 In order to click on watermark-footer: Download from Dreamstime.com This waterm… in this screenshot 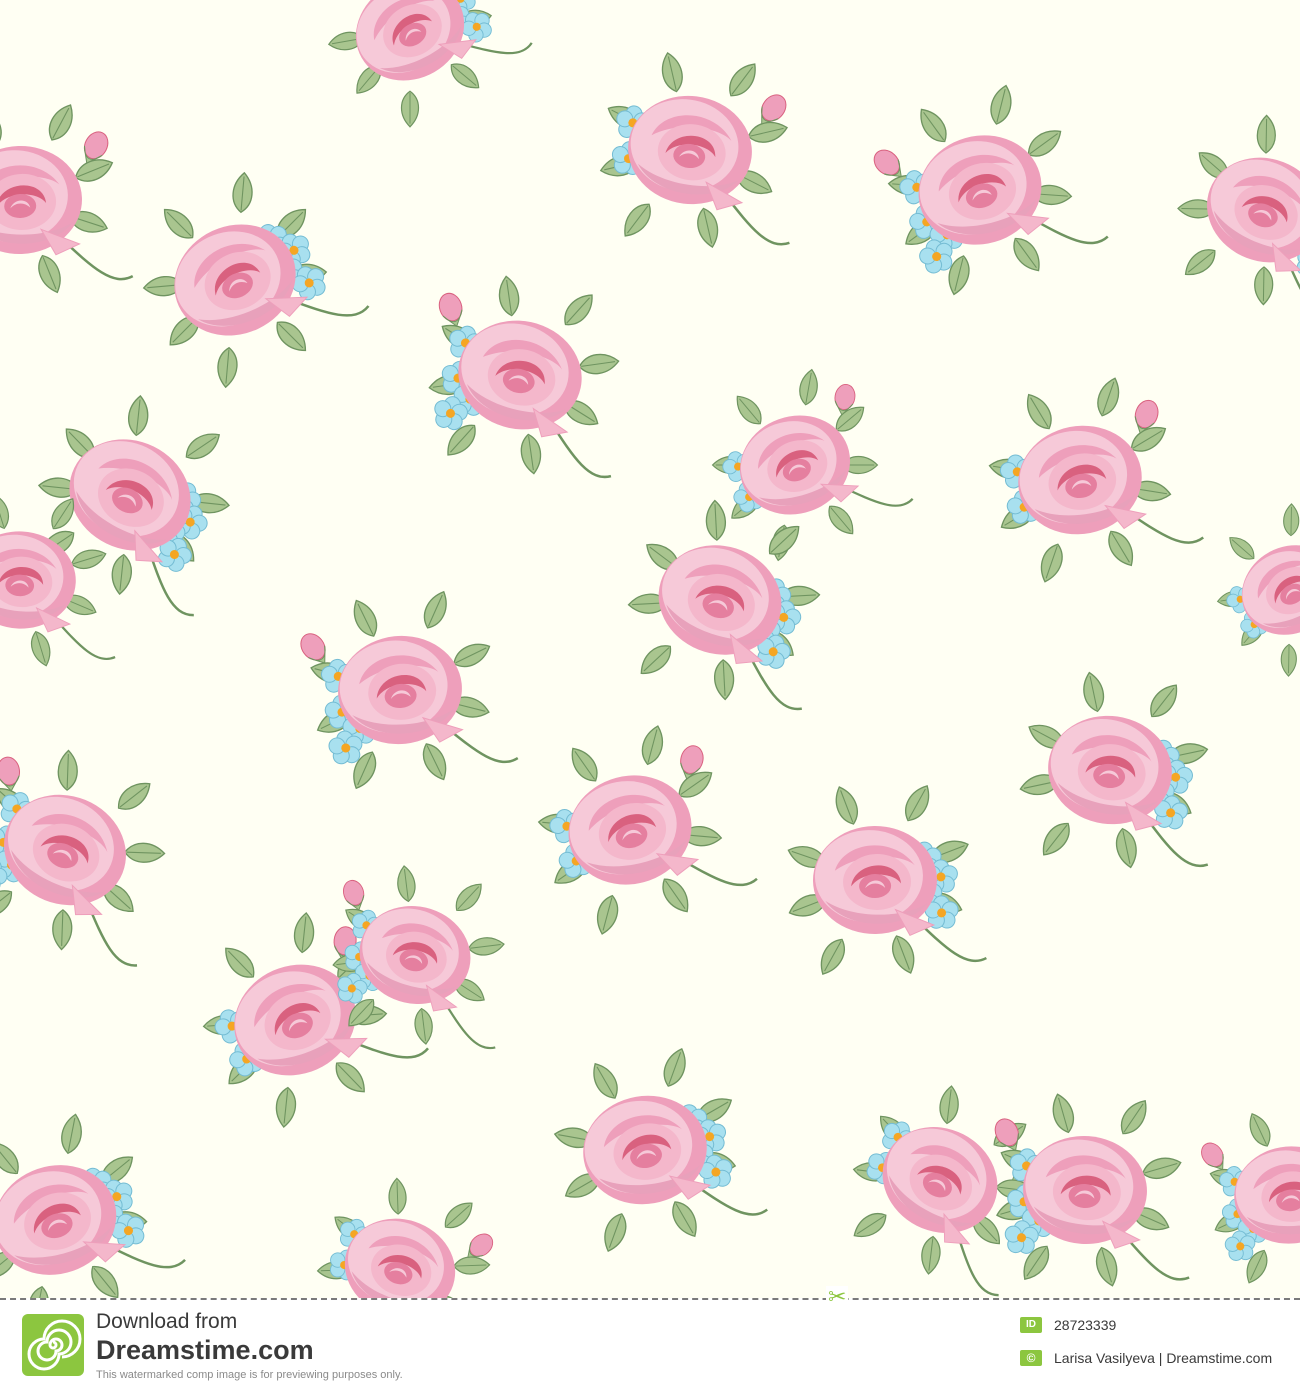, I will do `click(650, 1338)`.